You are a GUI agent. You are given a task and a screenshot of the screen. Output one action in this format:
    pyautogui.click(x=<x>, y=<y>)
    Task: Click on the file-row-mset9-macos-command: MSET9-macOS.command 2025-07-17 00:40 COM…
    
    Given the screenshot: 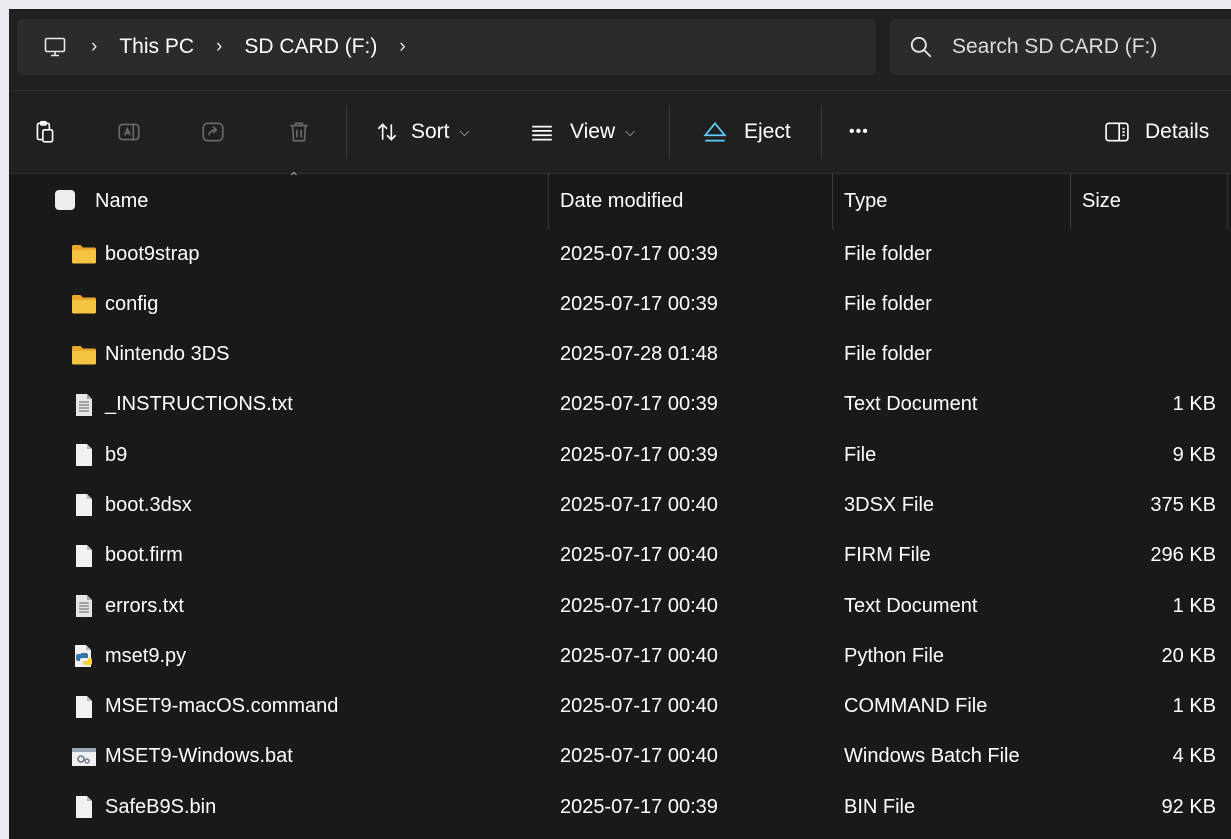 What is the action you would take?
    pyautogui.click(x=620, y=707)
    